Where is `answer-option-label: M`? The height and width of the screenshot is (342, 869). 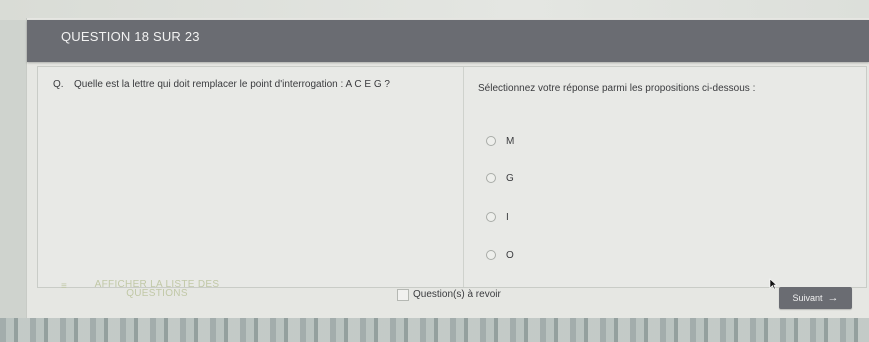
answer-option-label: M is located at coordinates (510, 141).